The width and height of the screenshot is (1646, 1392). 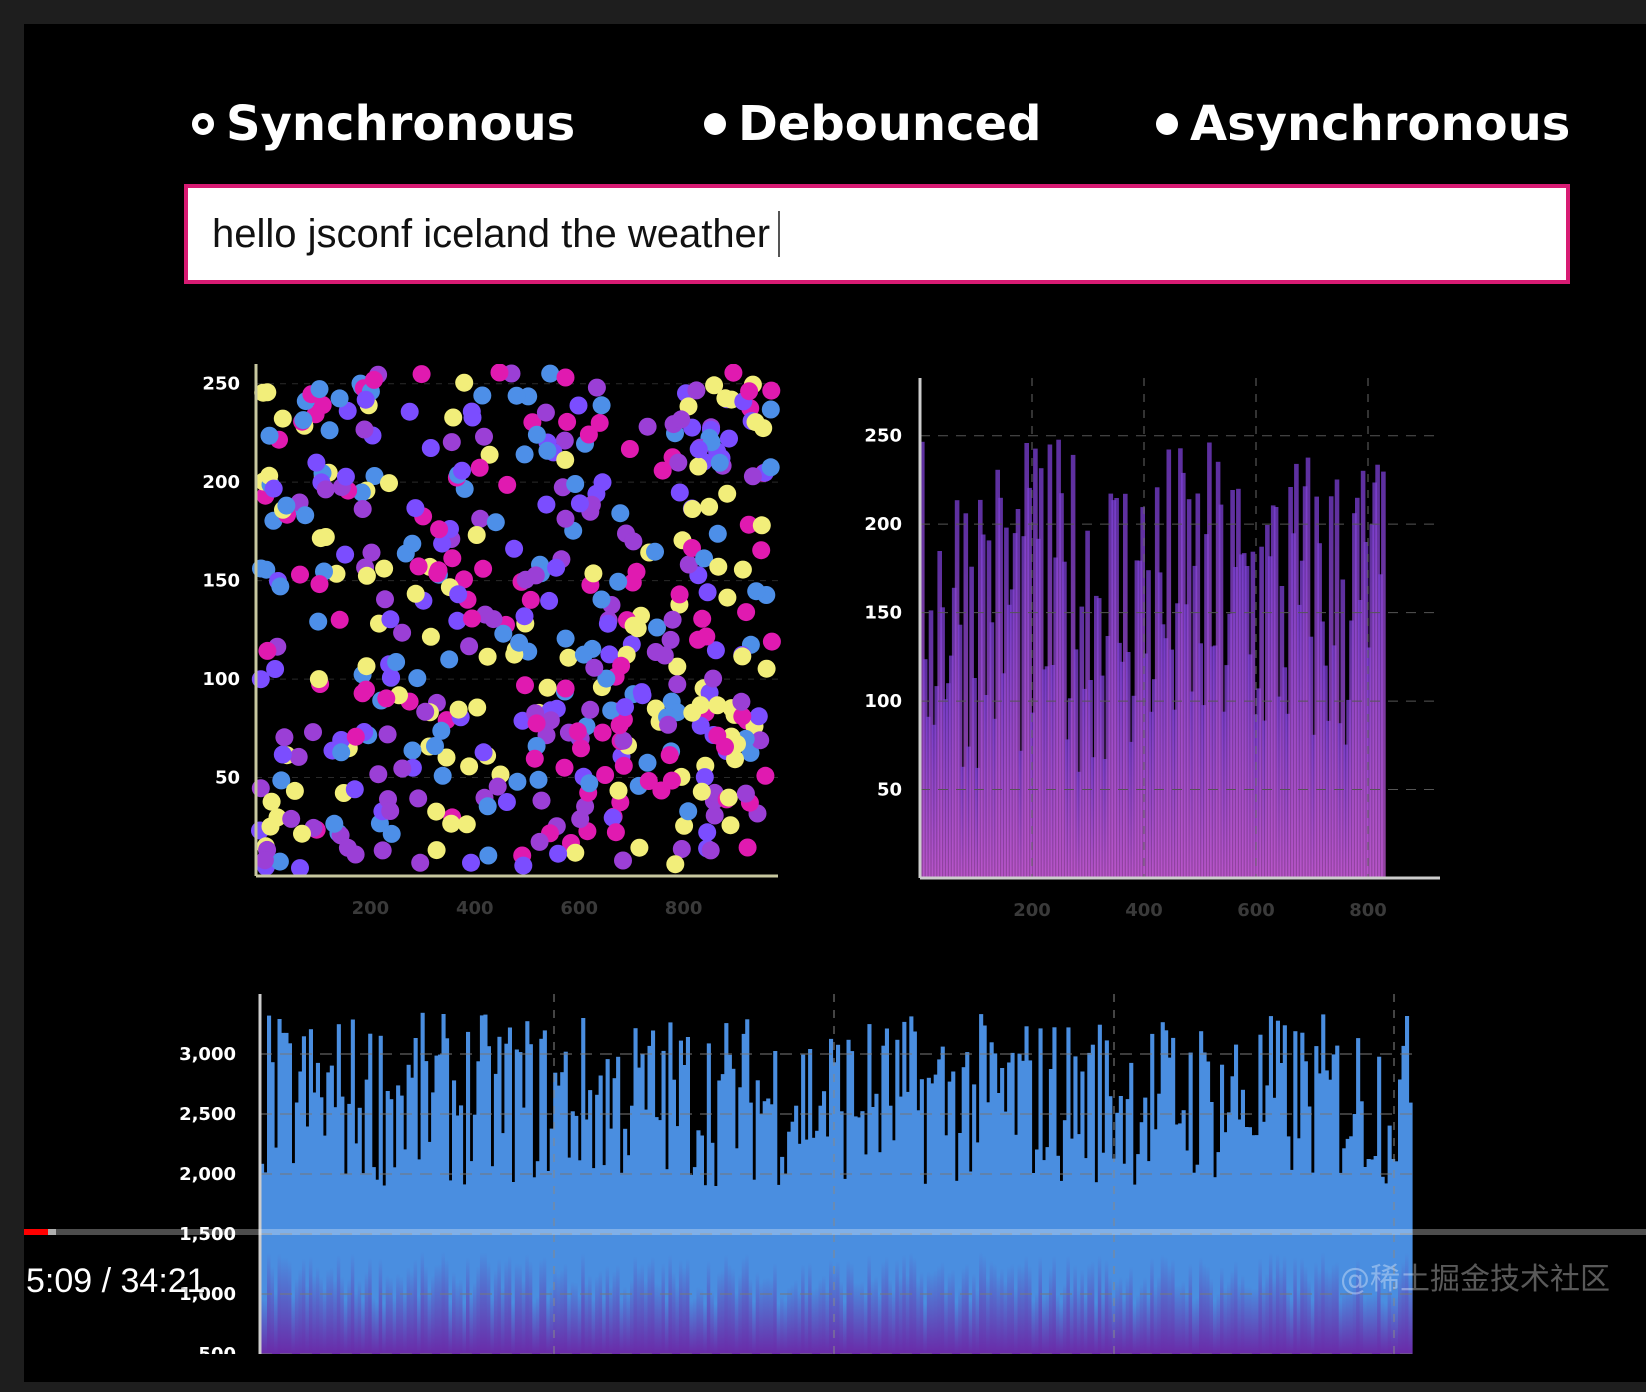 What do you see at coordinates (203, 124) in the screenshot?
I see `radio-selected-icon` at bounding box center [203, 124].